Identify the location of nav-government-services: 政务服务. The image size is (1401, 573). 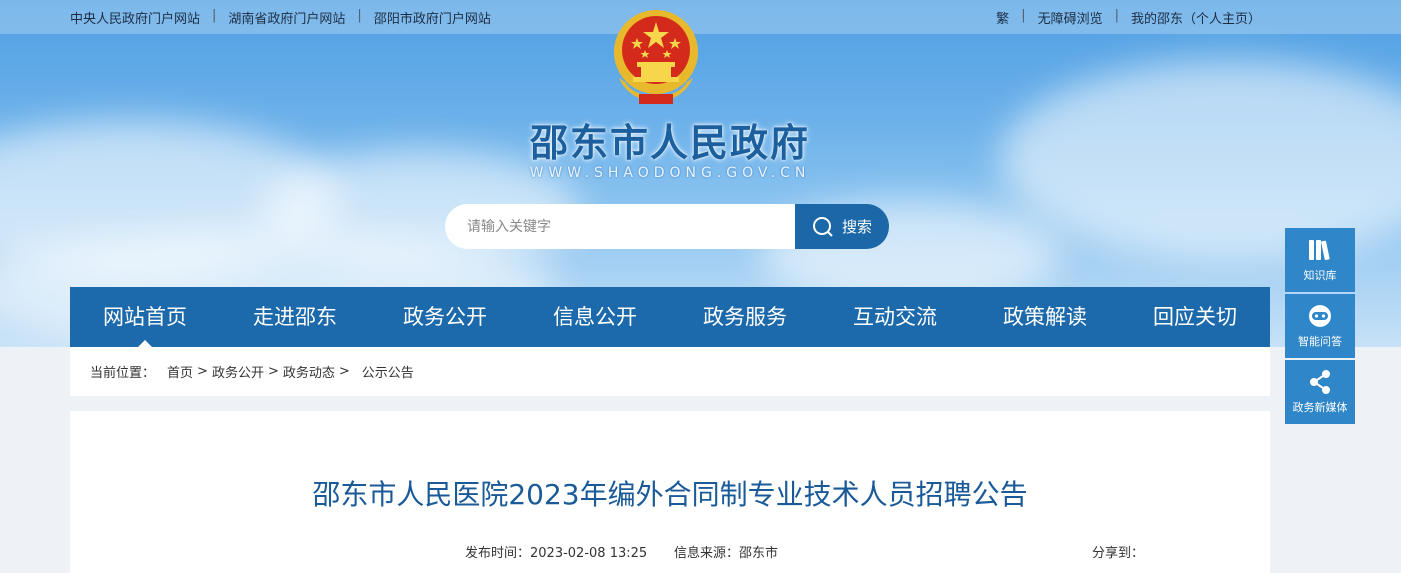
(745, 317).